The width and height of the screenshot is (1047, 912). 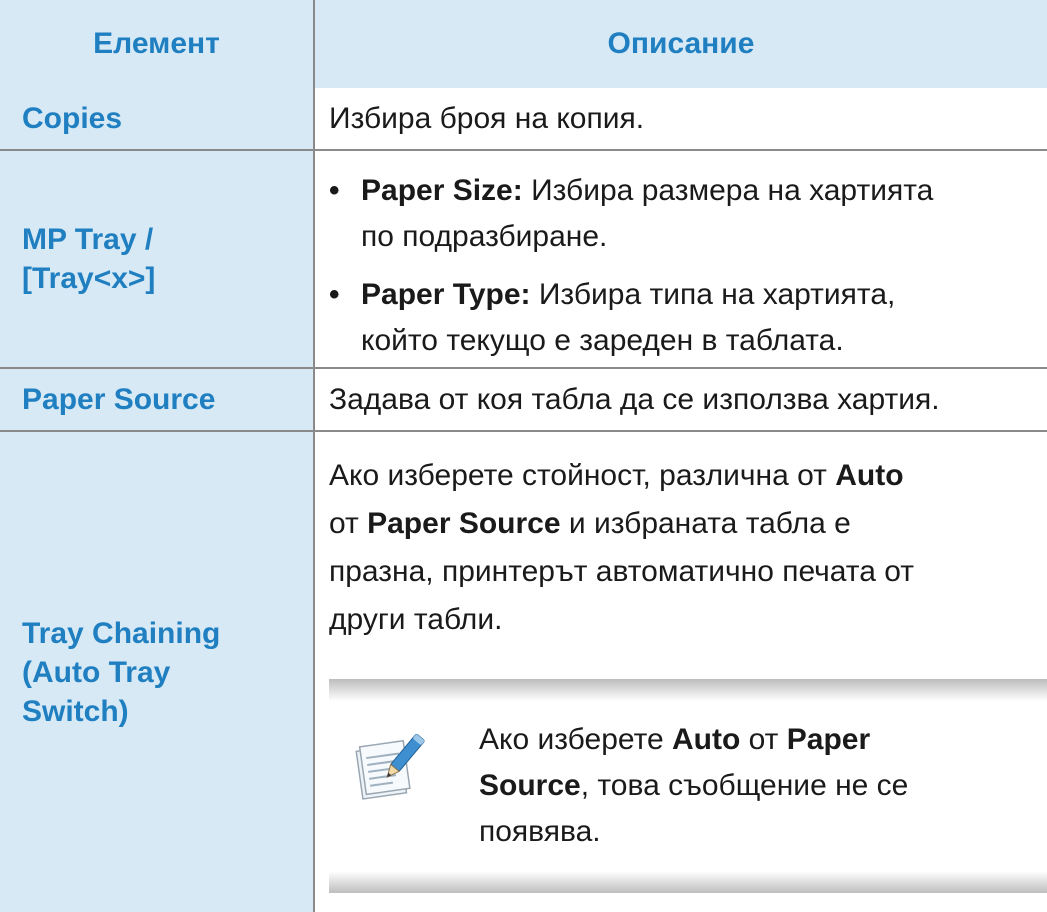 What do you see at coordinates (72, 118) in the screenshot?
I see `row-label-copies: Copies` at bounding box center [72, 118].